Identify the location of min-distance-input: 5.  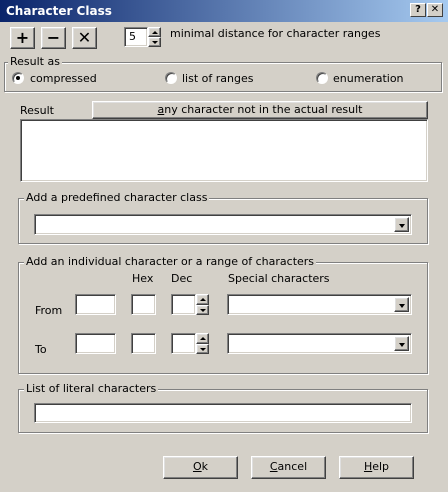
(136, 37).